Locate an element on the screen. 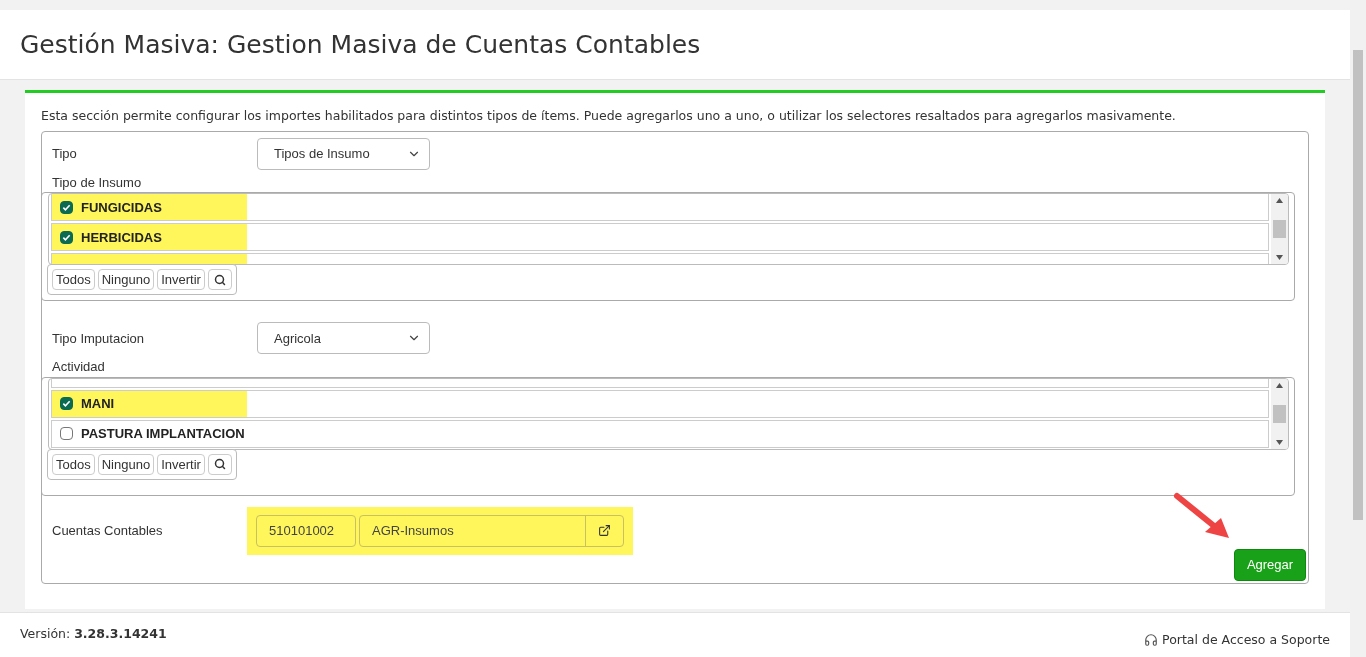  list-row: HERBICIDAS is located at coordinates (660, 237).